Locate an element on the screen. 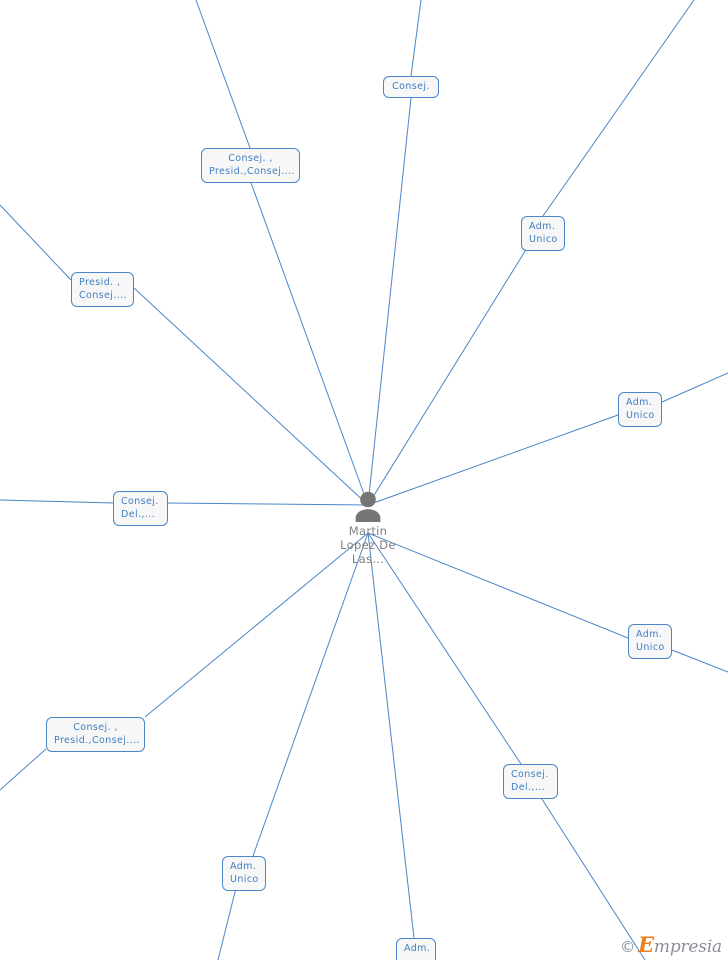  copyright-icon: © is located at coordinates (628, 947).